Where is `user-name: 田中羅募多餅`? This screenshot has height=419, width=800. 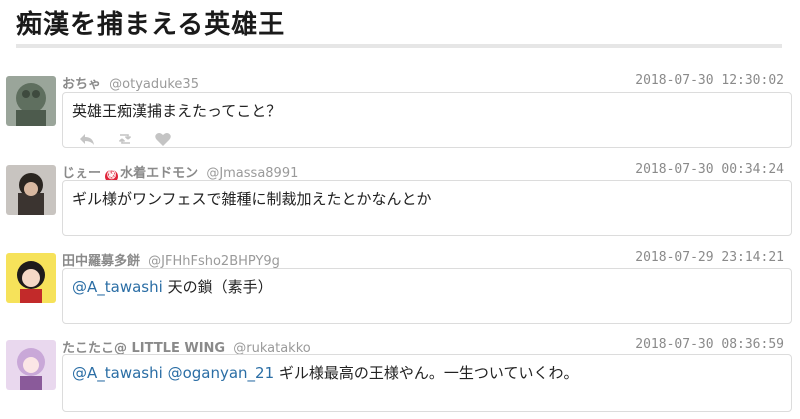 user-name: 田中羅募多餅 is located at coordinates (101, 261).